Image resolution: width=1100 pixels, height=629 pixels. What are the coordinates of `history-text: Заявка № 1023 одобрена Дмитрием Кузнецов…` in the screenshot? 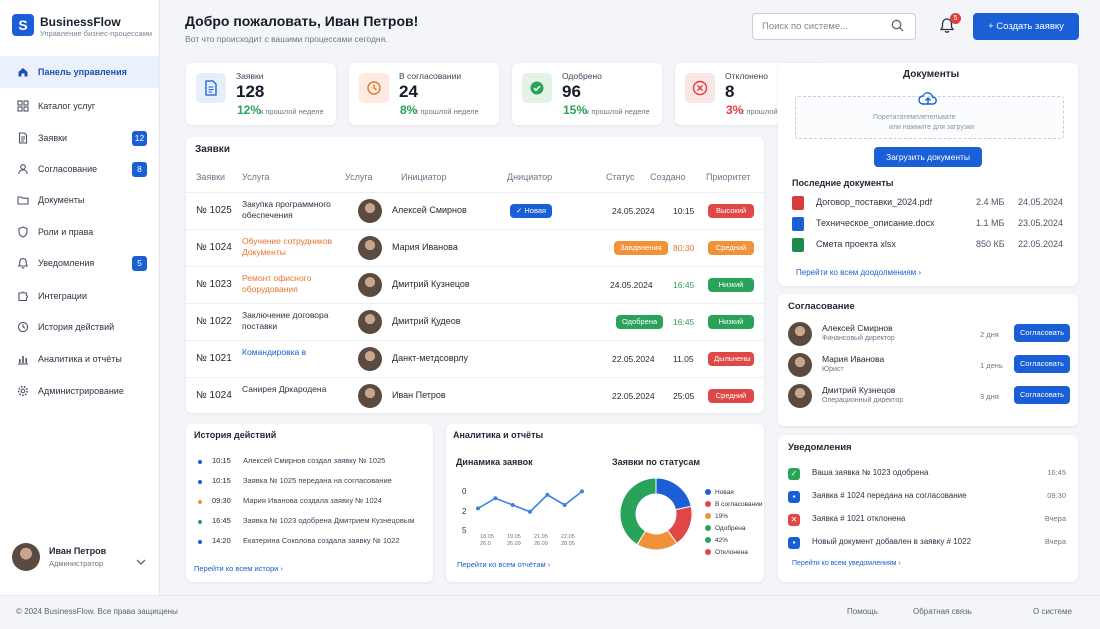 It's located at (329, 520).